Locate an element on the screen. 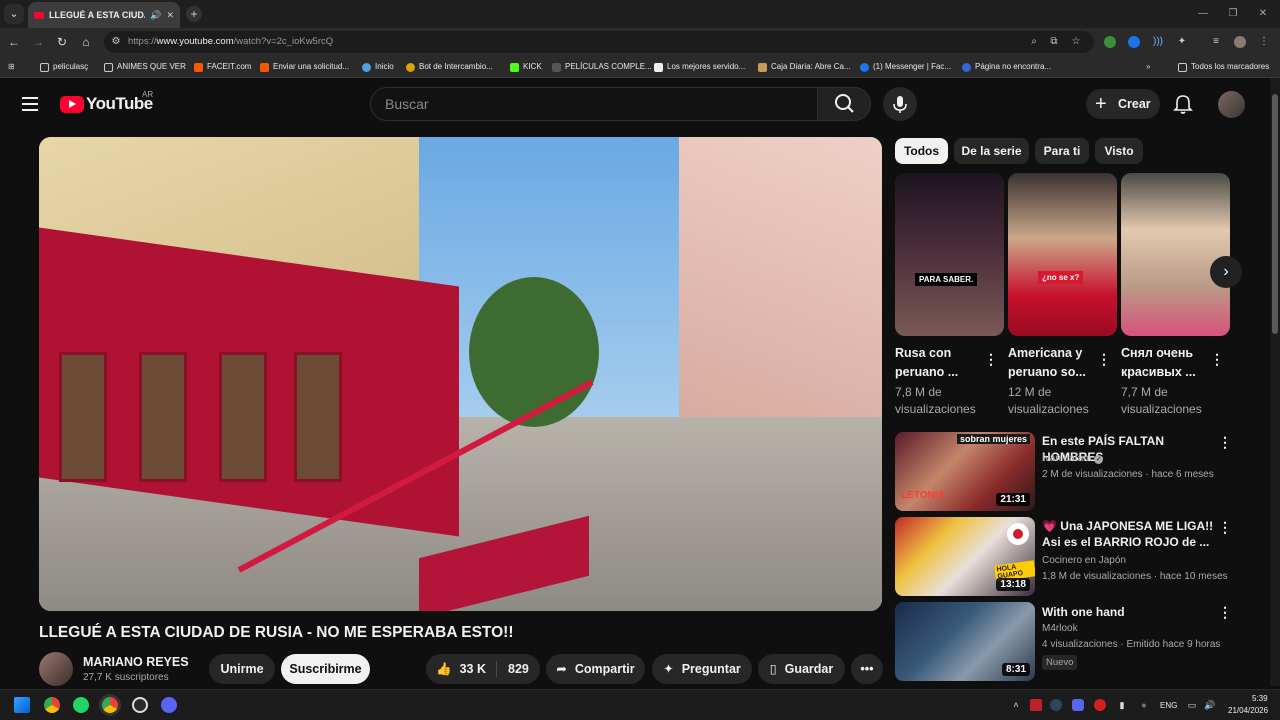  chrome-icon is located at coordinates (52, 705).